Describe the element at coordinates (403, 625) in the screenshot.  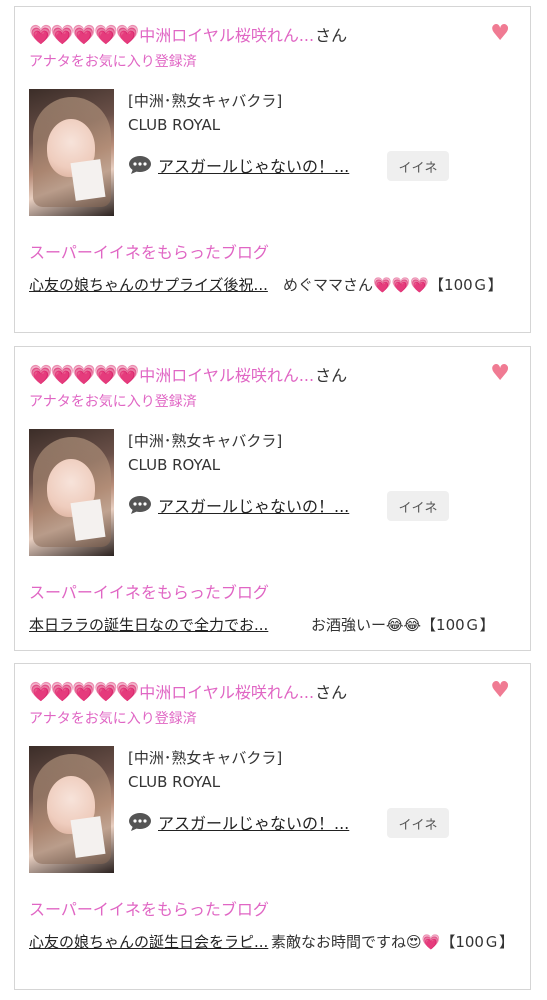
I see `blog-comment: お酒強いー😂😂【100Ｇ】` at that location.